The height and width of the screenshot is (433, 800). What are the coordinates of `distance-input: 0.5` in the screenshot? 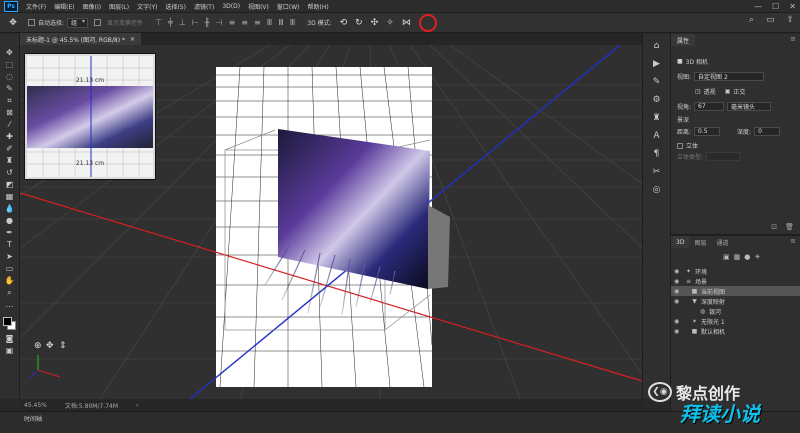 It's located at (707, 131).